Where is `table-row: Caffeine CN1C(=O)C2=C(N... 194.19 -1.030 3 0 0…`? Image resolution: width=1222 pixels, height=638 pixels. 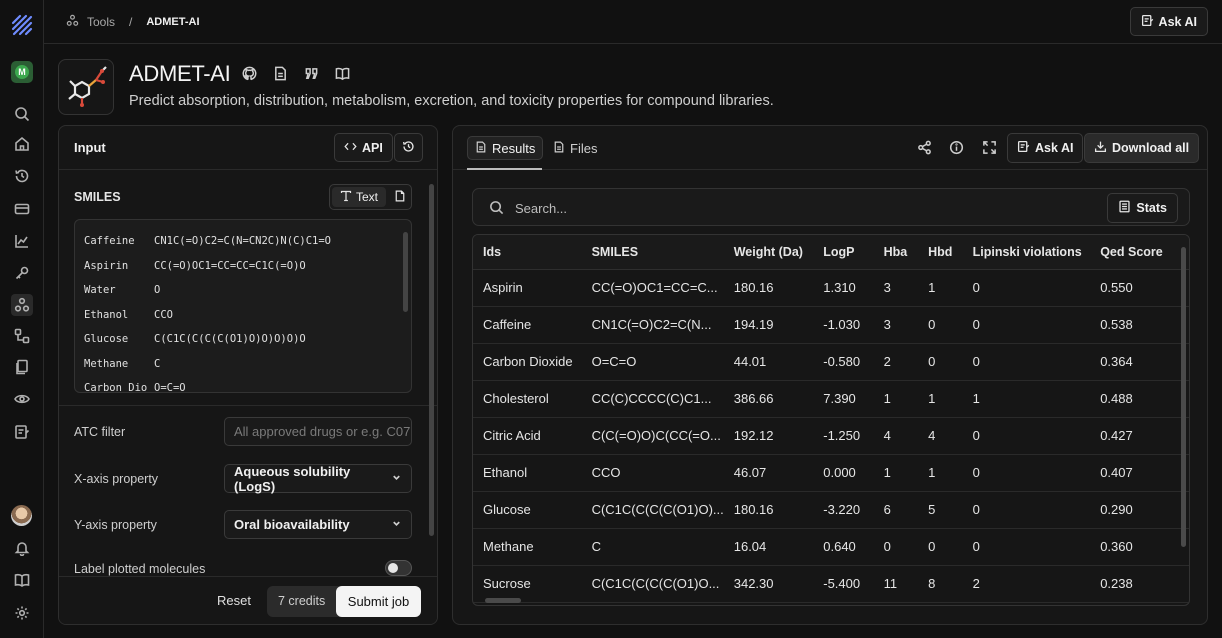 table-row: Caffeine CN1C(=O)C2=C(N... 194.19 -1.030 3 0 0… is located at coordinates (831, 325).